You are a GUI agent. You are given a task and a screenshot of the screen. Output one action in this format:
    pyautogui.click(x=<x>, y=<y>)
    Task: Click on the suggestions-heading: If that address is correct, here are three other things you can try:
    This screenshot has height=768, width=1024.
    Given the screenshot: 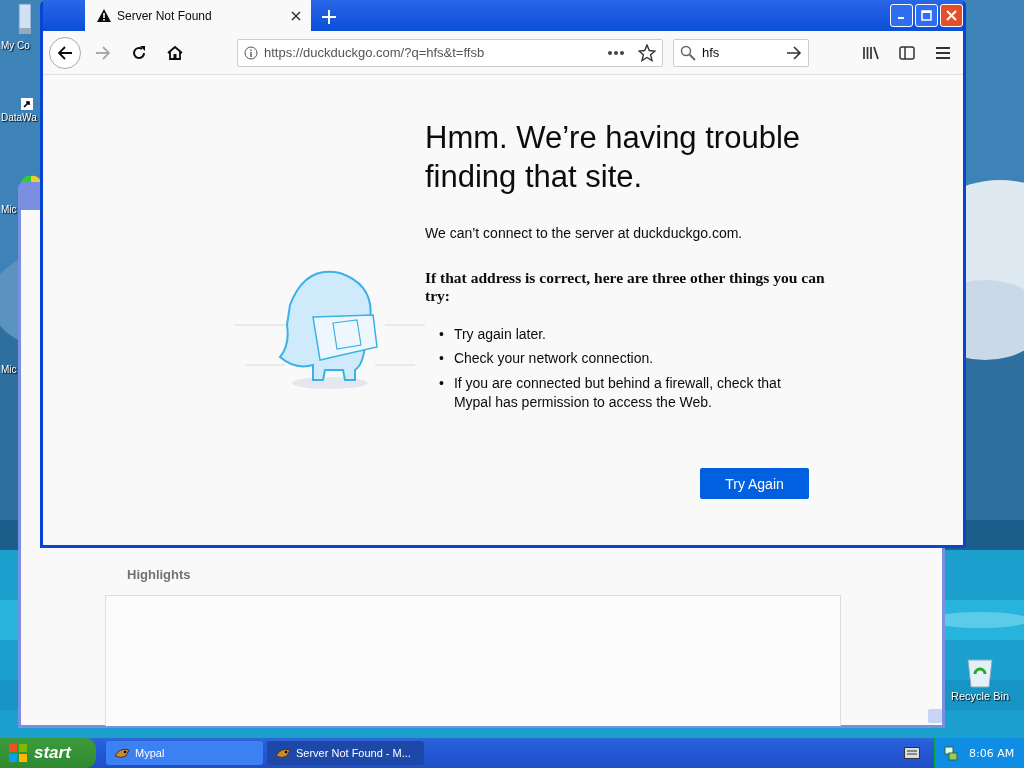 What is the action you would take?
    pyautogui.click(x=625, y=286)
    